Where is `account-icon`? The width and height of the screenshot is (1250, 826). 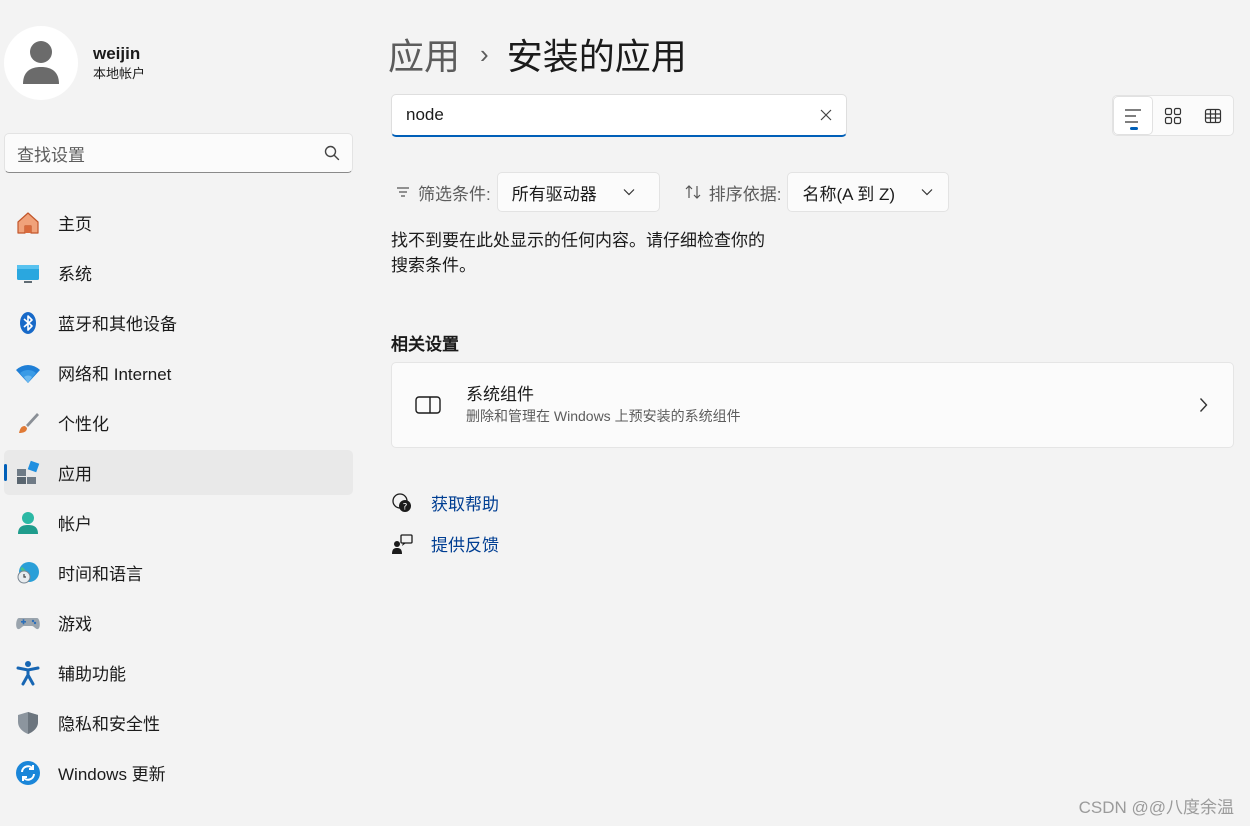 account-icon is located at coordinates (28, 523).